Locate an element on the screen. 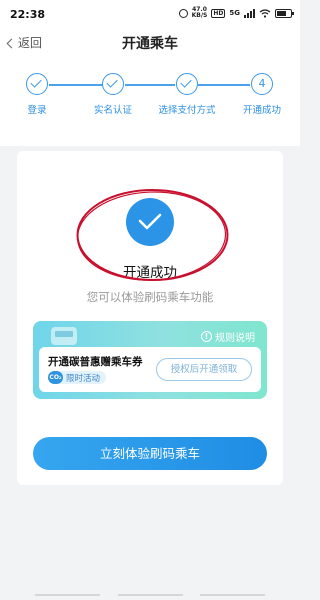 This screenshot has height=600, width=320. rules-link: ! 规则说明 is located at coordinates (228, 336).